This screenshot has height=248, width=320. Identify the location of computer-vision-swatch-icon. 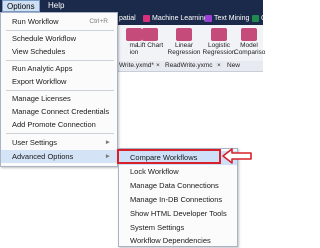
(255, 18).